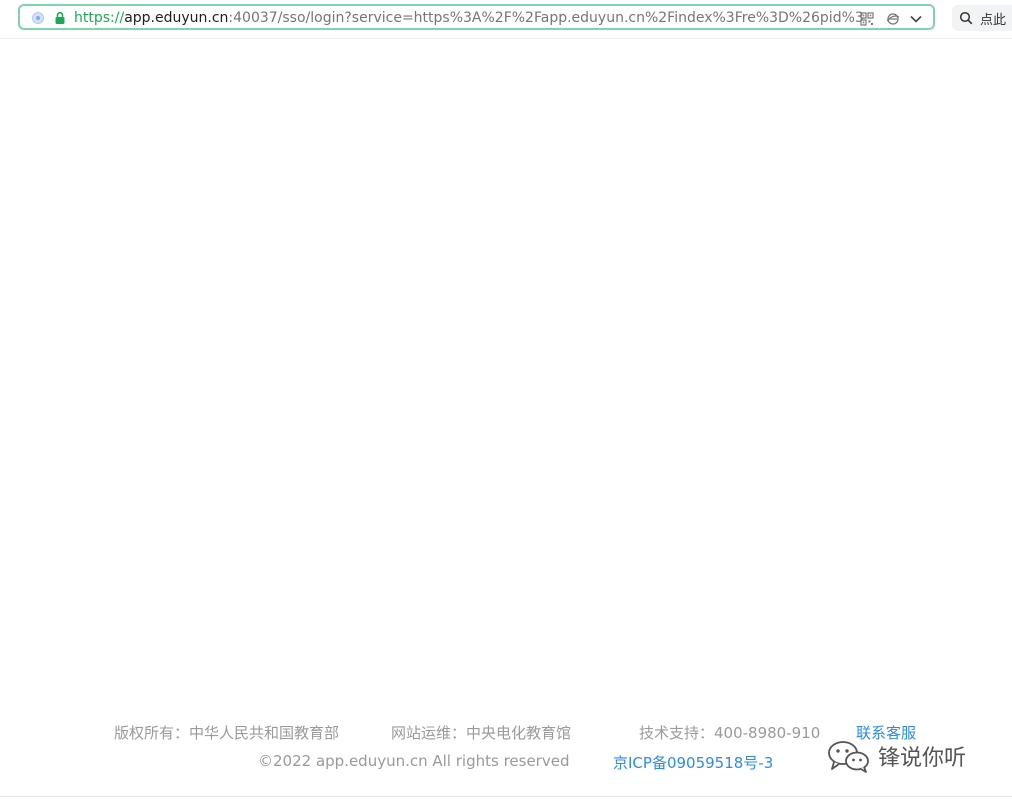  I want to click on search-icon, so click(966, 18).